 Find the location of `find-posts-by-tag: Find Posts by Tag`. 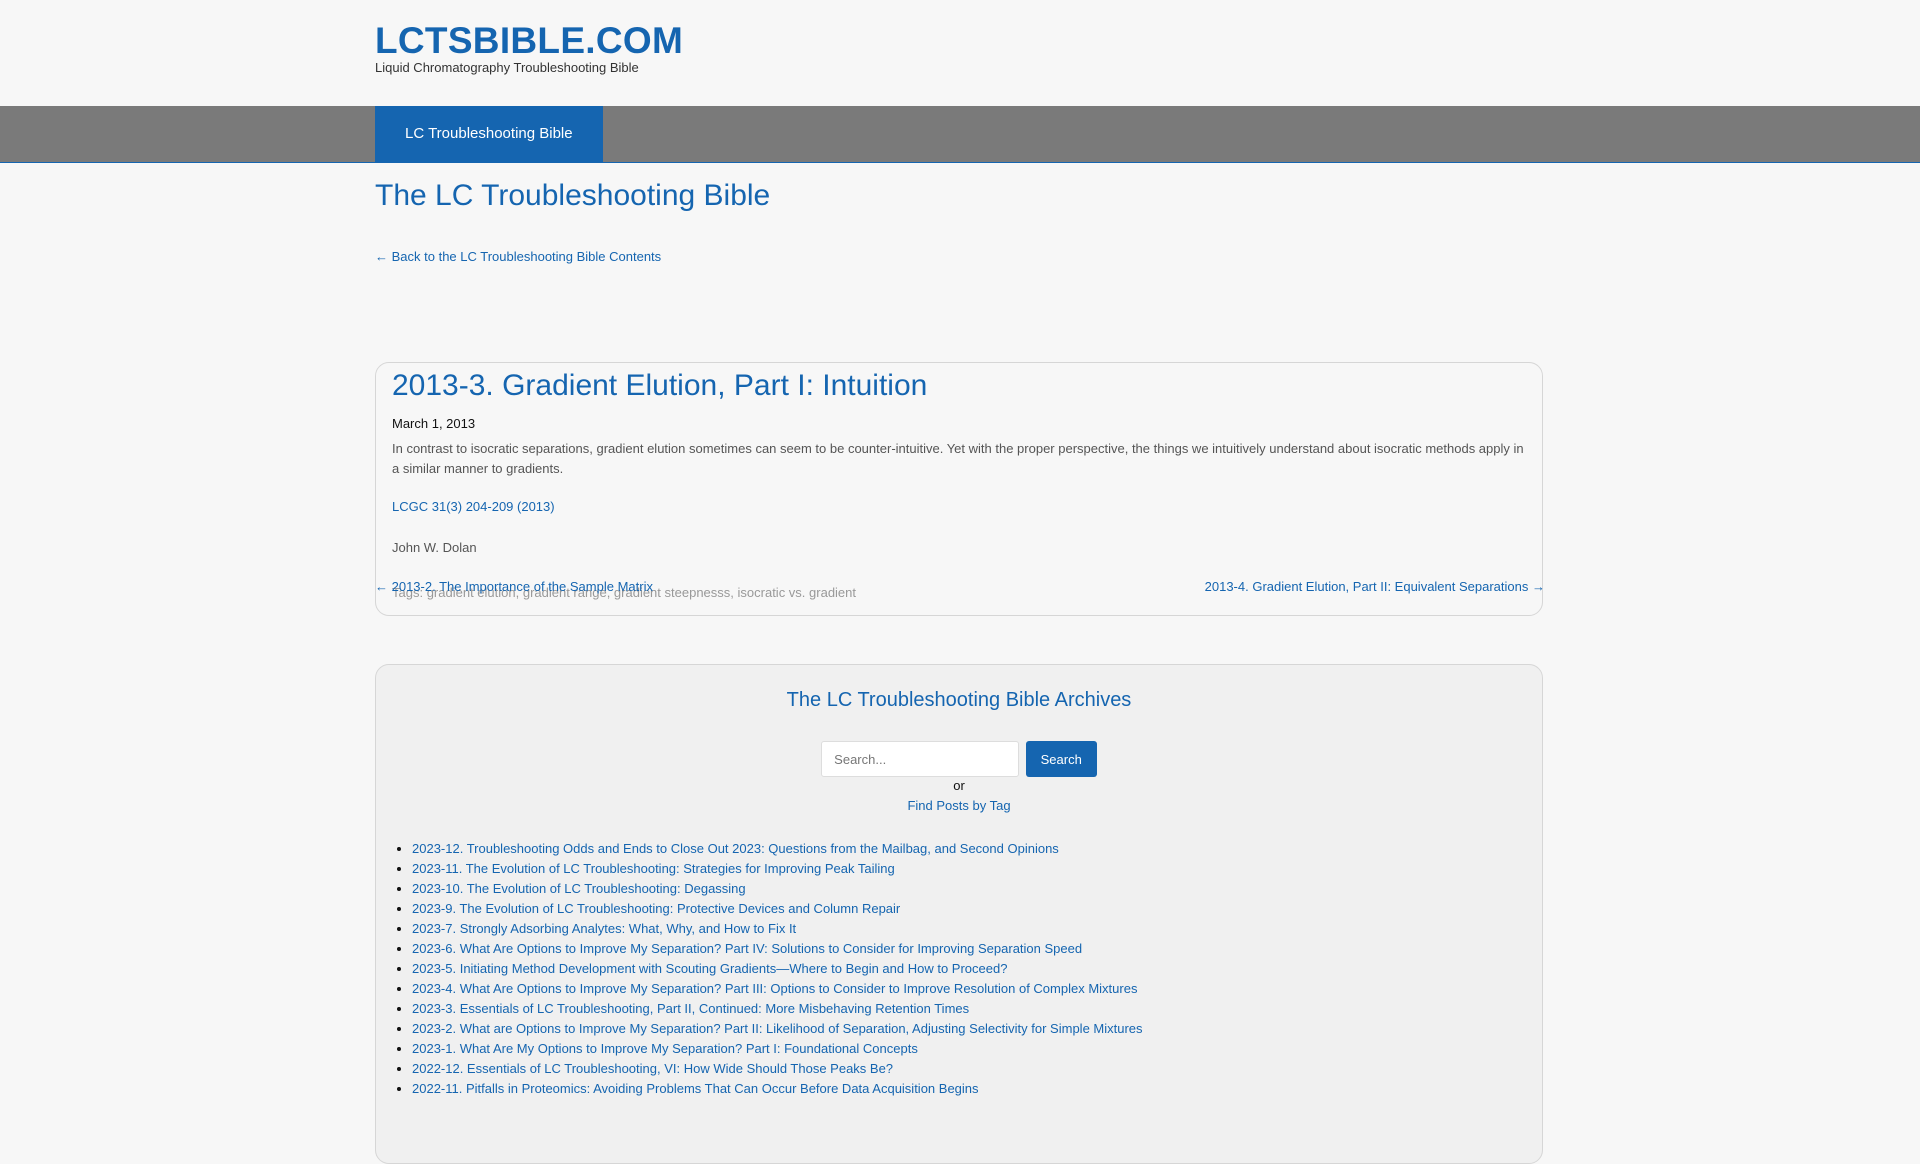

find-posts-by-tag: Find Posts by Tag is located at coordinates (959, 805).